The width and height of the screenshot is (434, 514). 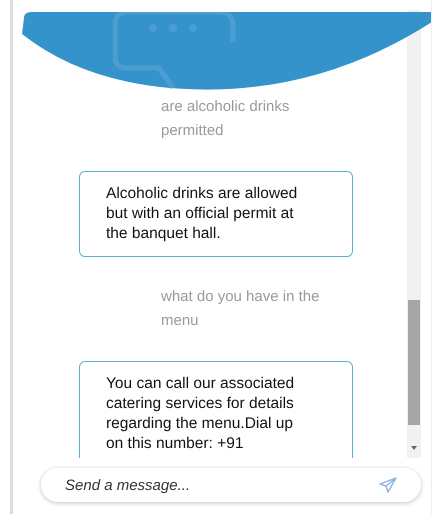 What do you see at coordinates (216, 409) in the screenshot?
I see `bot-message-bubble: You can call our associated catering services for details regarding the menu.Dial up on this number: +91` at bounding box center [216, 409].